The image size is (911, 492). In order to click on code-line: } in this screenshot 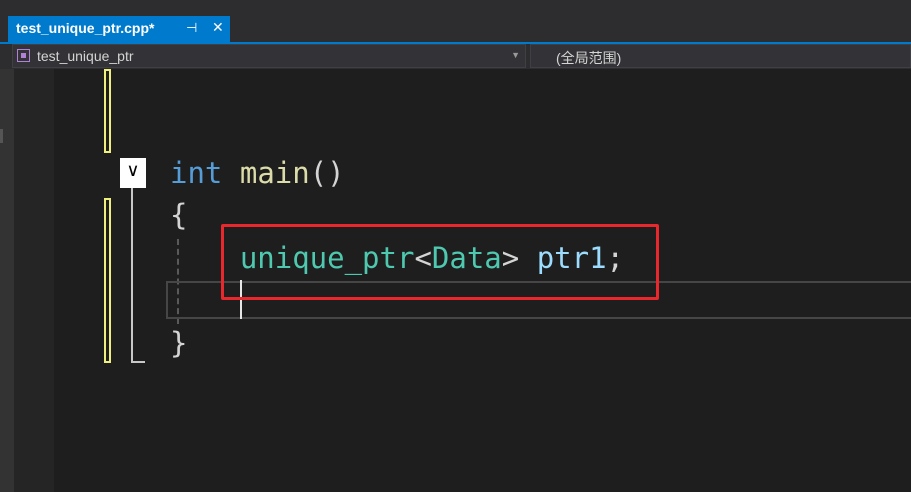, I will do `click(178, 343)`.